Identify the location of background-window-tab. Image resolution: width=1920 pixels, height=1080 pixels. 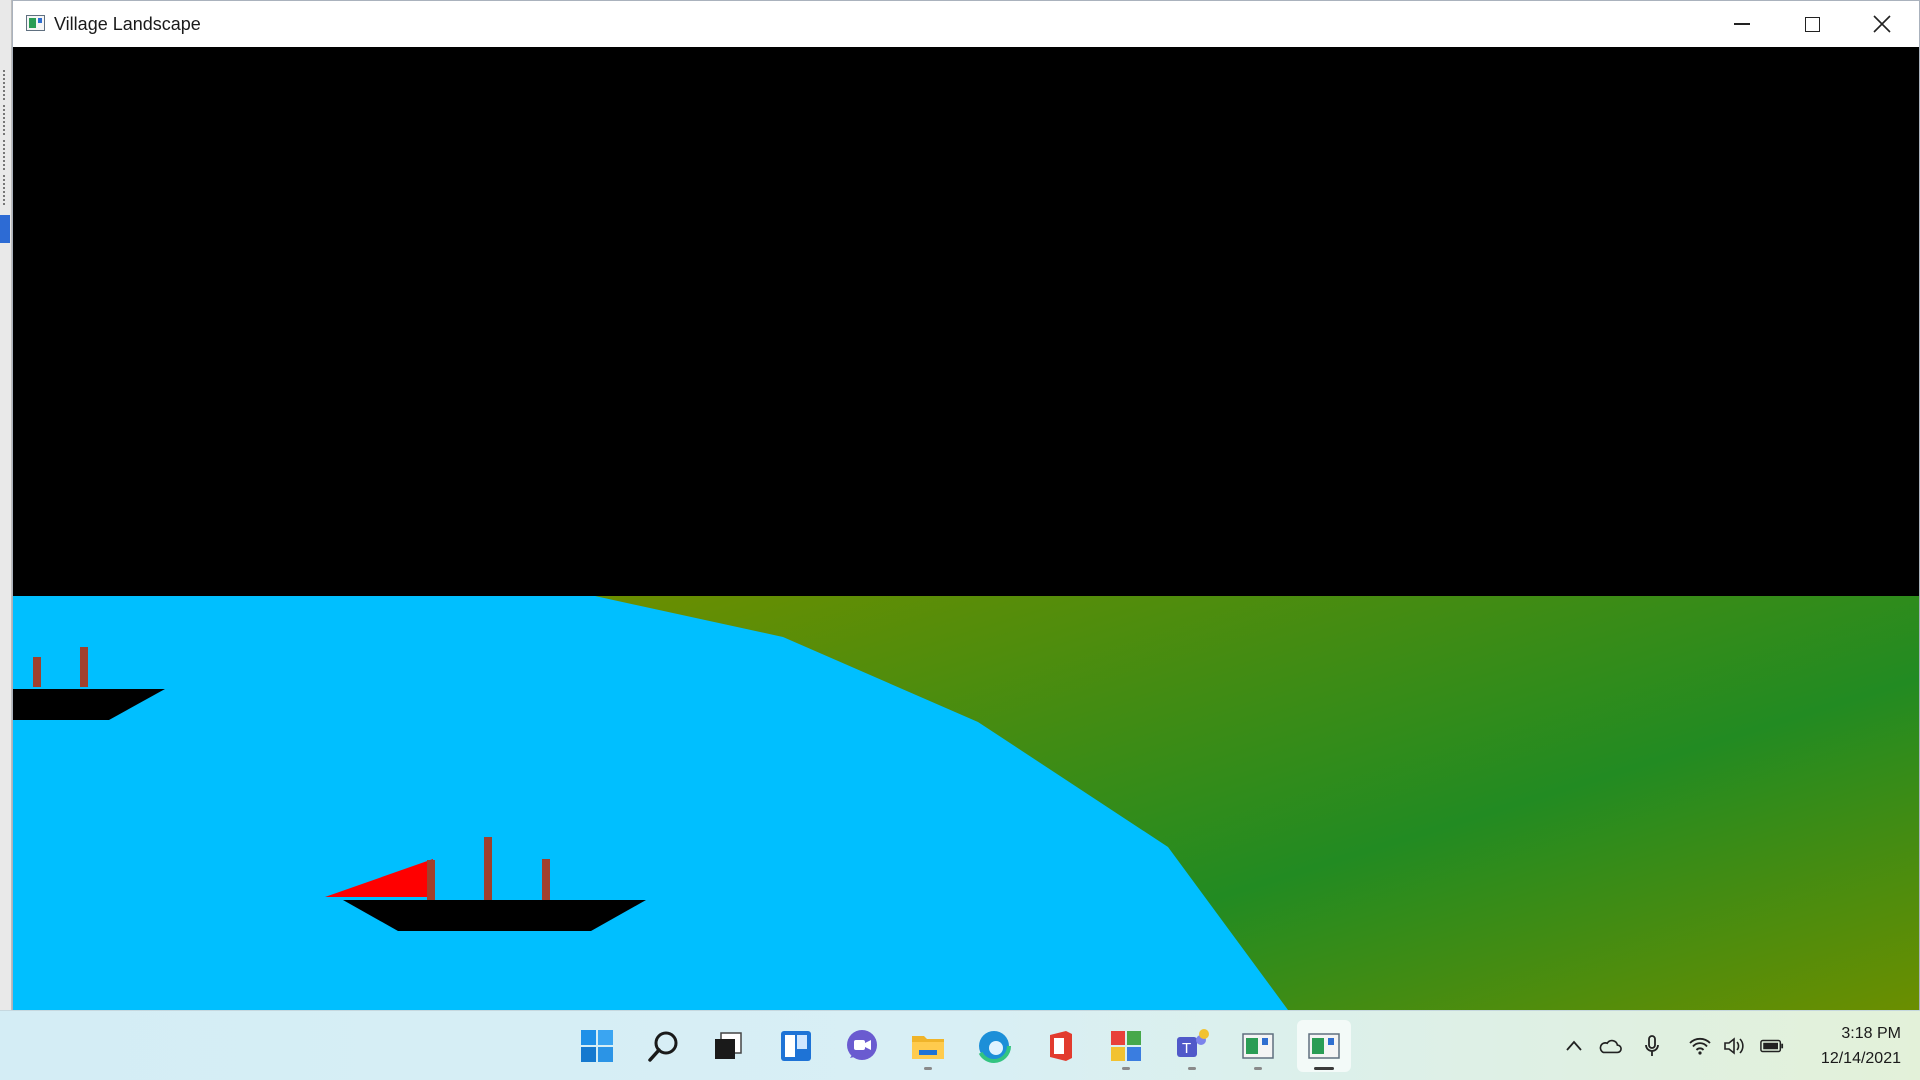
(5, 229).